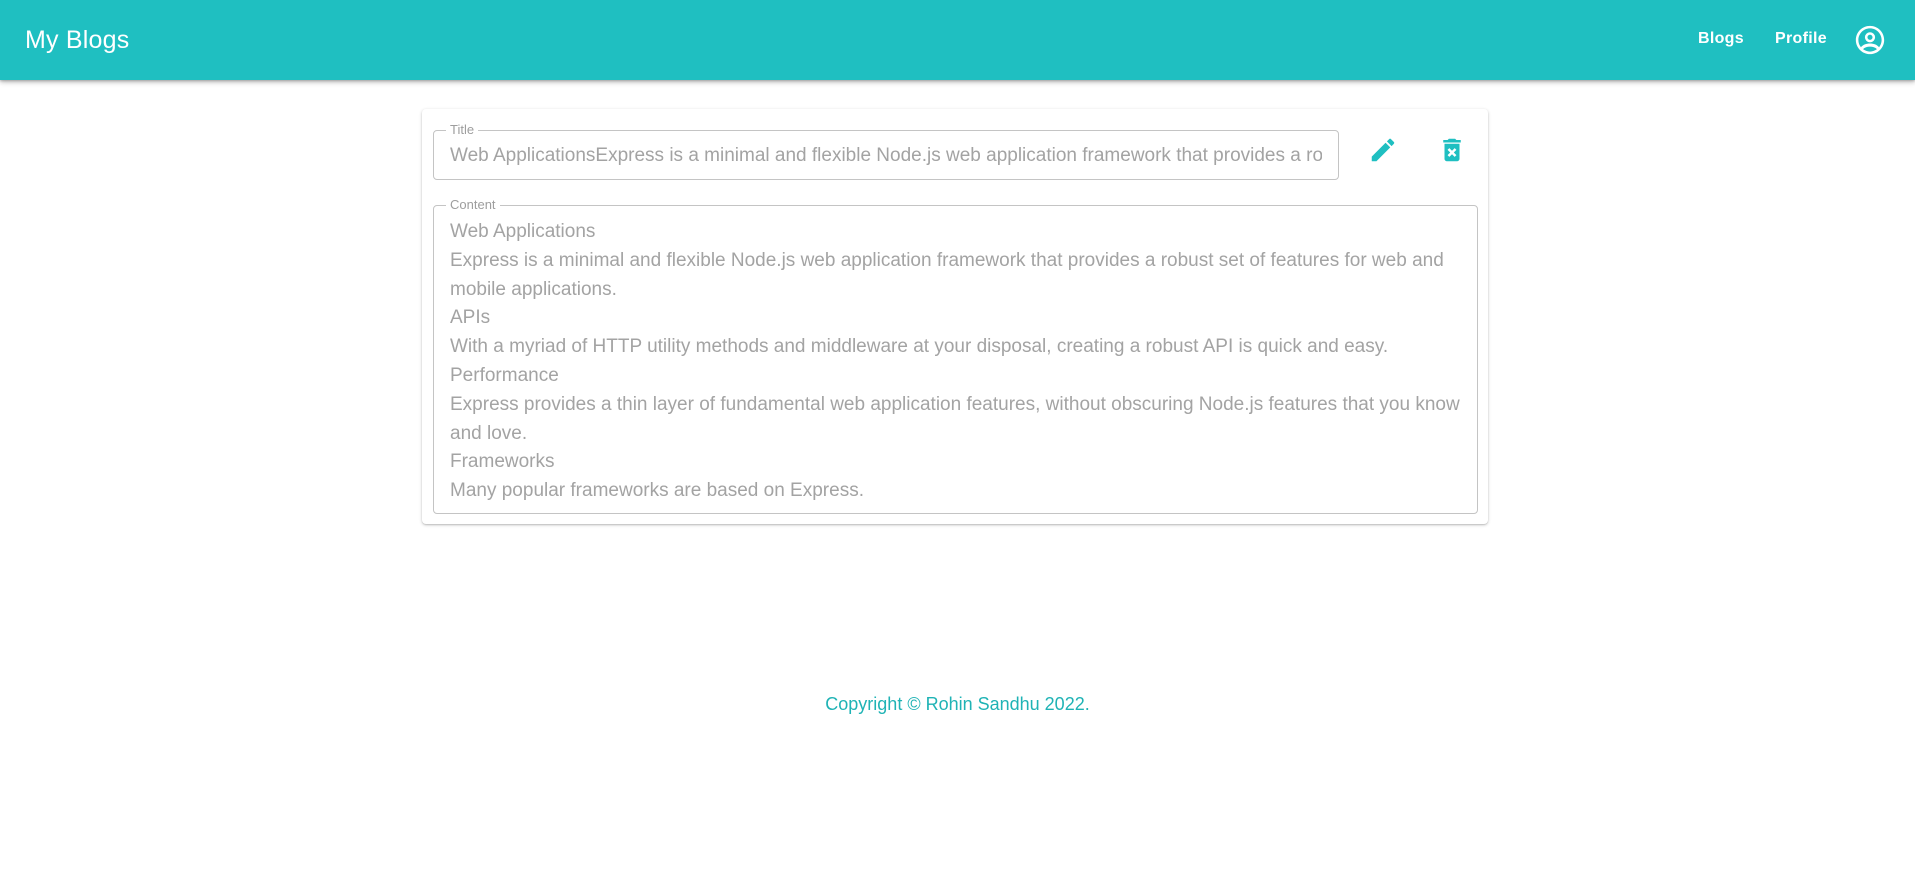 Image resolution: width=1915 pixels, height=893 pixels. I want to click on edit-button, so click(1383, 152).